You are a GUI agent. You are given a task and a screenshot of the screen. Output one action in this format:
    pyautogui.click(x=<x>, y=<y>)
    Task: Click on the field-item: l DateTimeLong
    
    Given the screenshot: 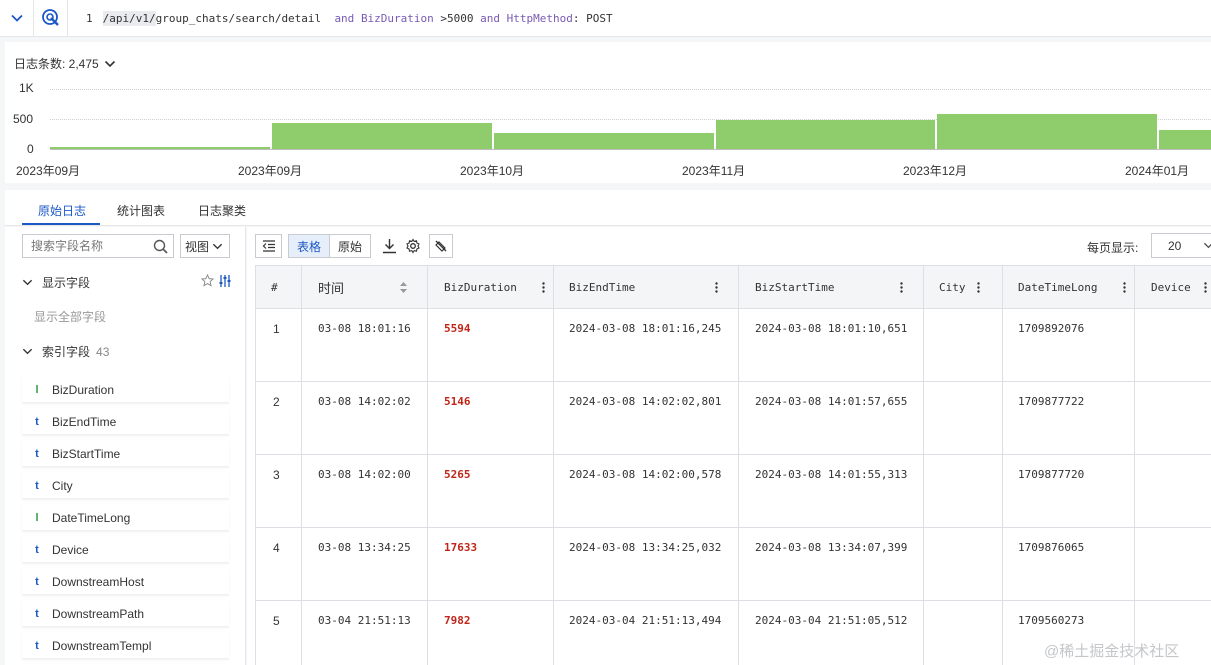 What is the action you would take?
    pyautogui.click(x=125, y=518)
    